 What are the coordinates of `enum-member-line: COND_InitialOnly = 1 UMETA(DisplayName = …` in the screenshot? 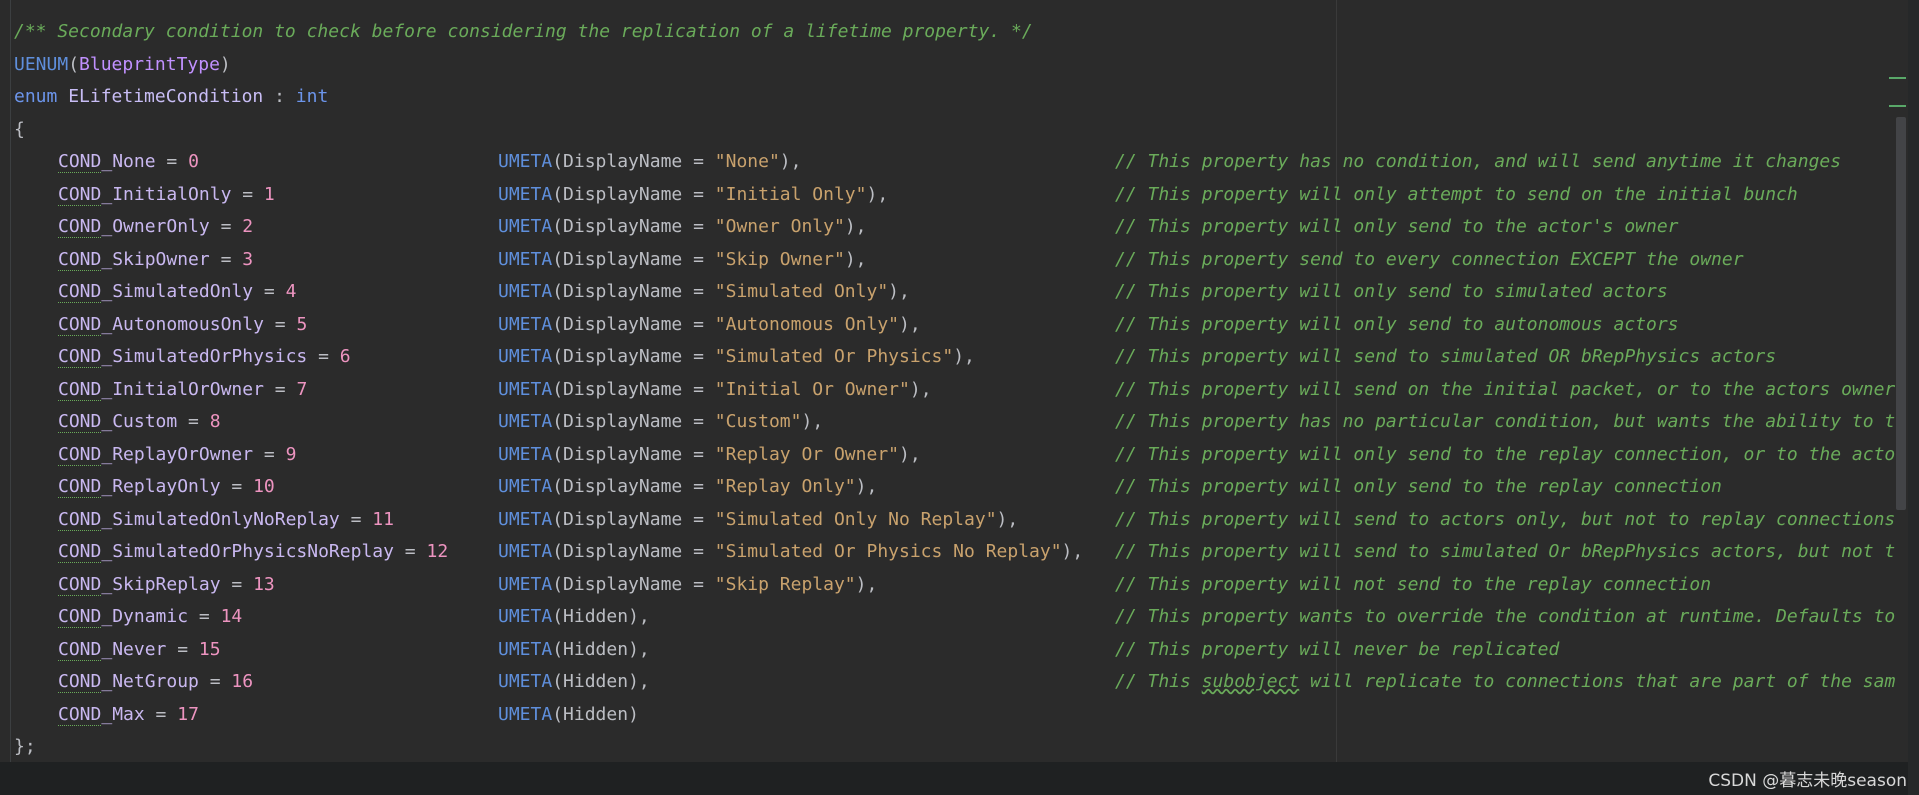 It's located at (961, 195).